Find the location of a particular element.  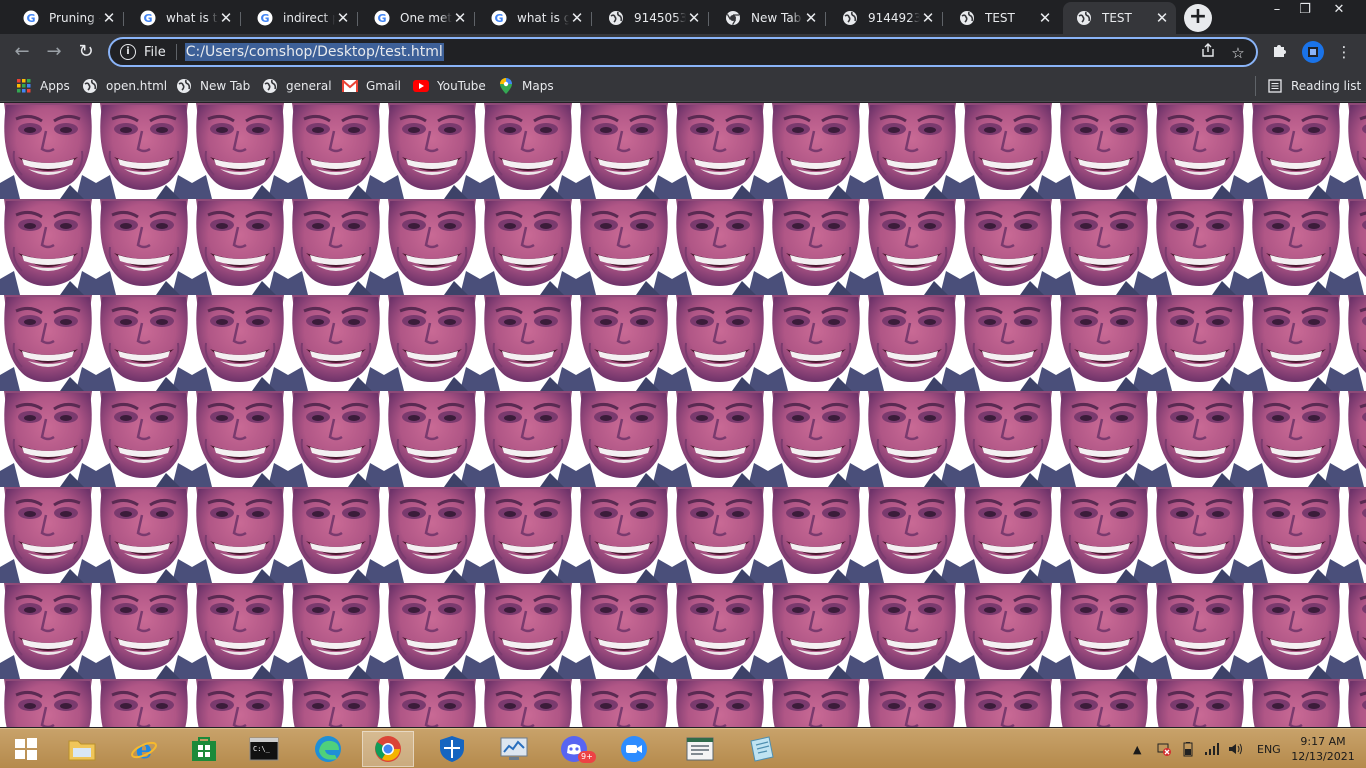

microsoft-store-button is located at coordinates (204, 749).